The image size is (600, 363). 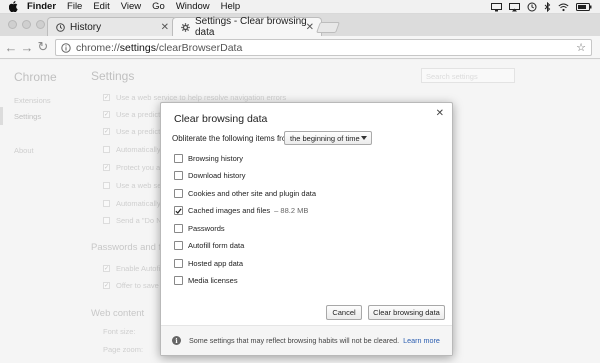 I want to click on info-circle-icon, so click(x=66, y=47).